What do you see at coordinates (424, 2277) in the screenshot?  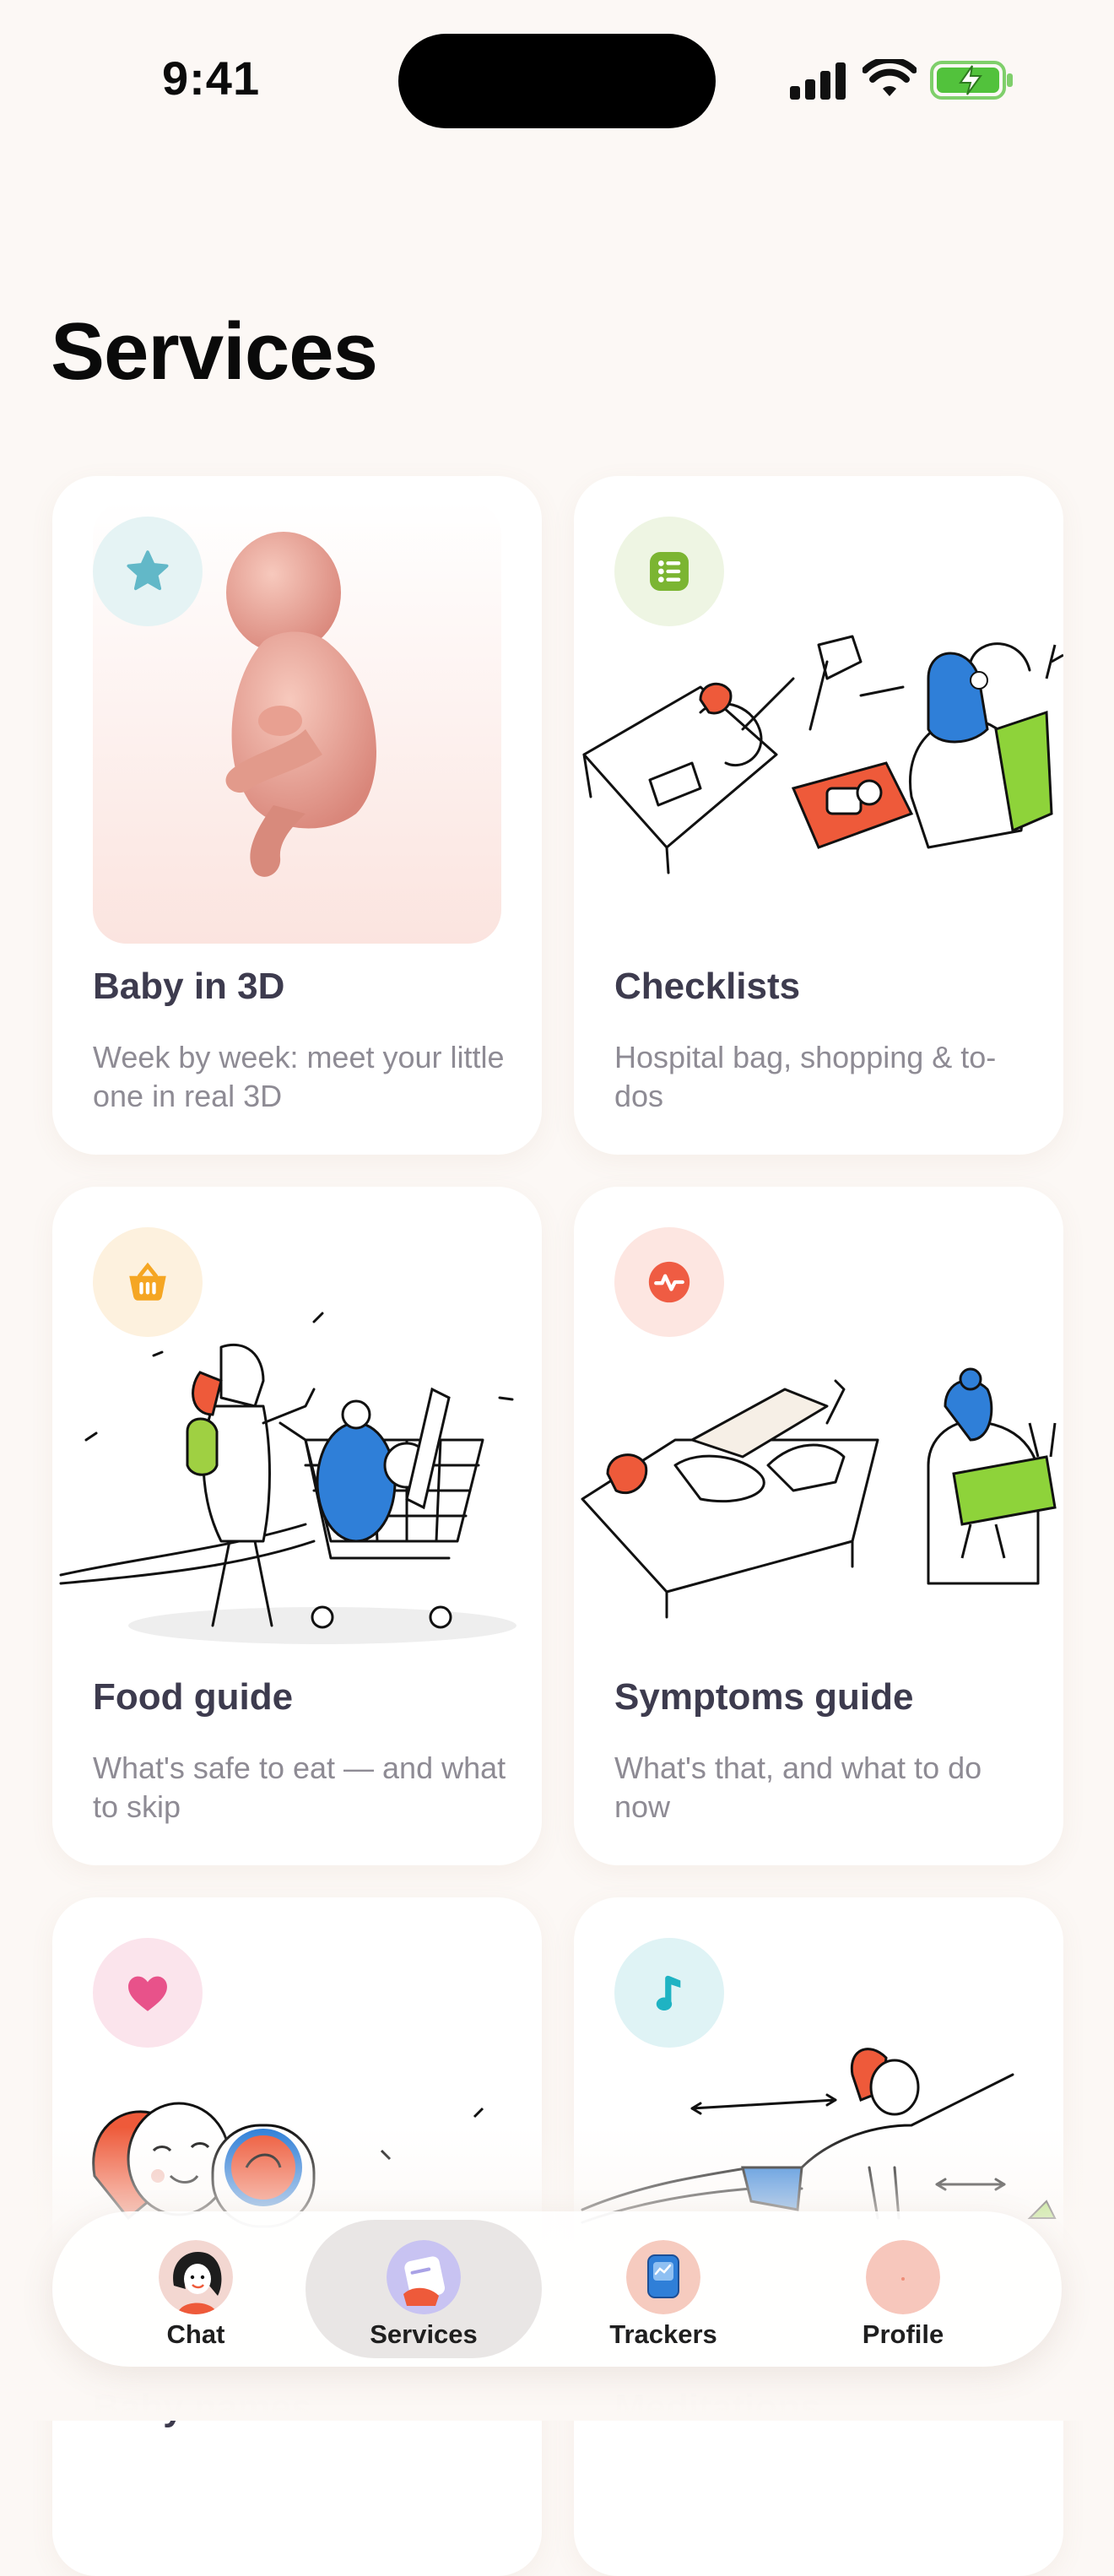 I see `services-icon` at bounding box center [424, 2277].